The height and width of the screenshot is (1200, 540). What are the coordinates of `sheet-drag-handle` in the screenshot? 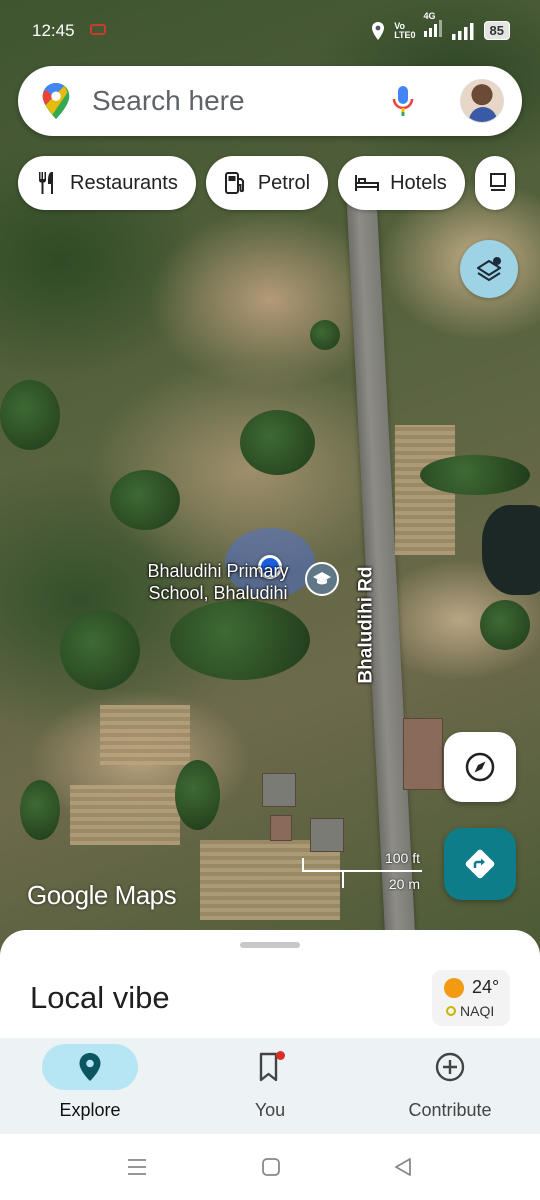 It's located at (270, 945).